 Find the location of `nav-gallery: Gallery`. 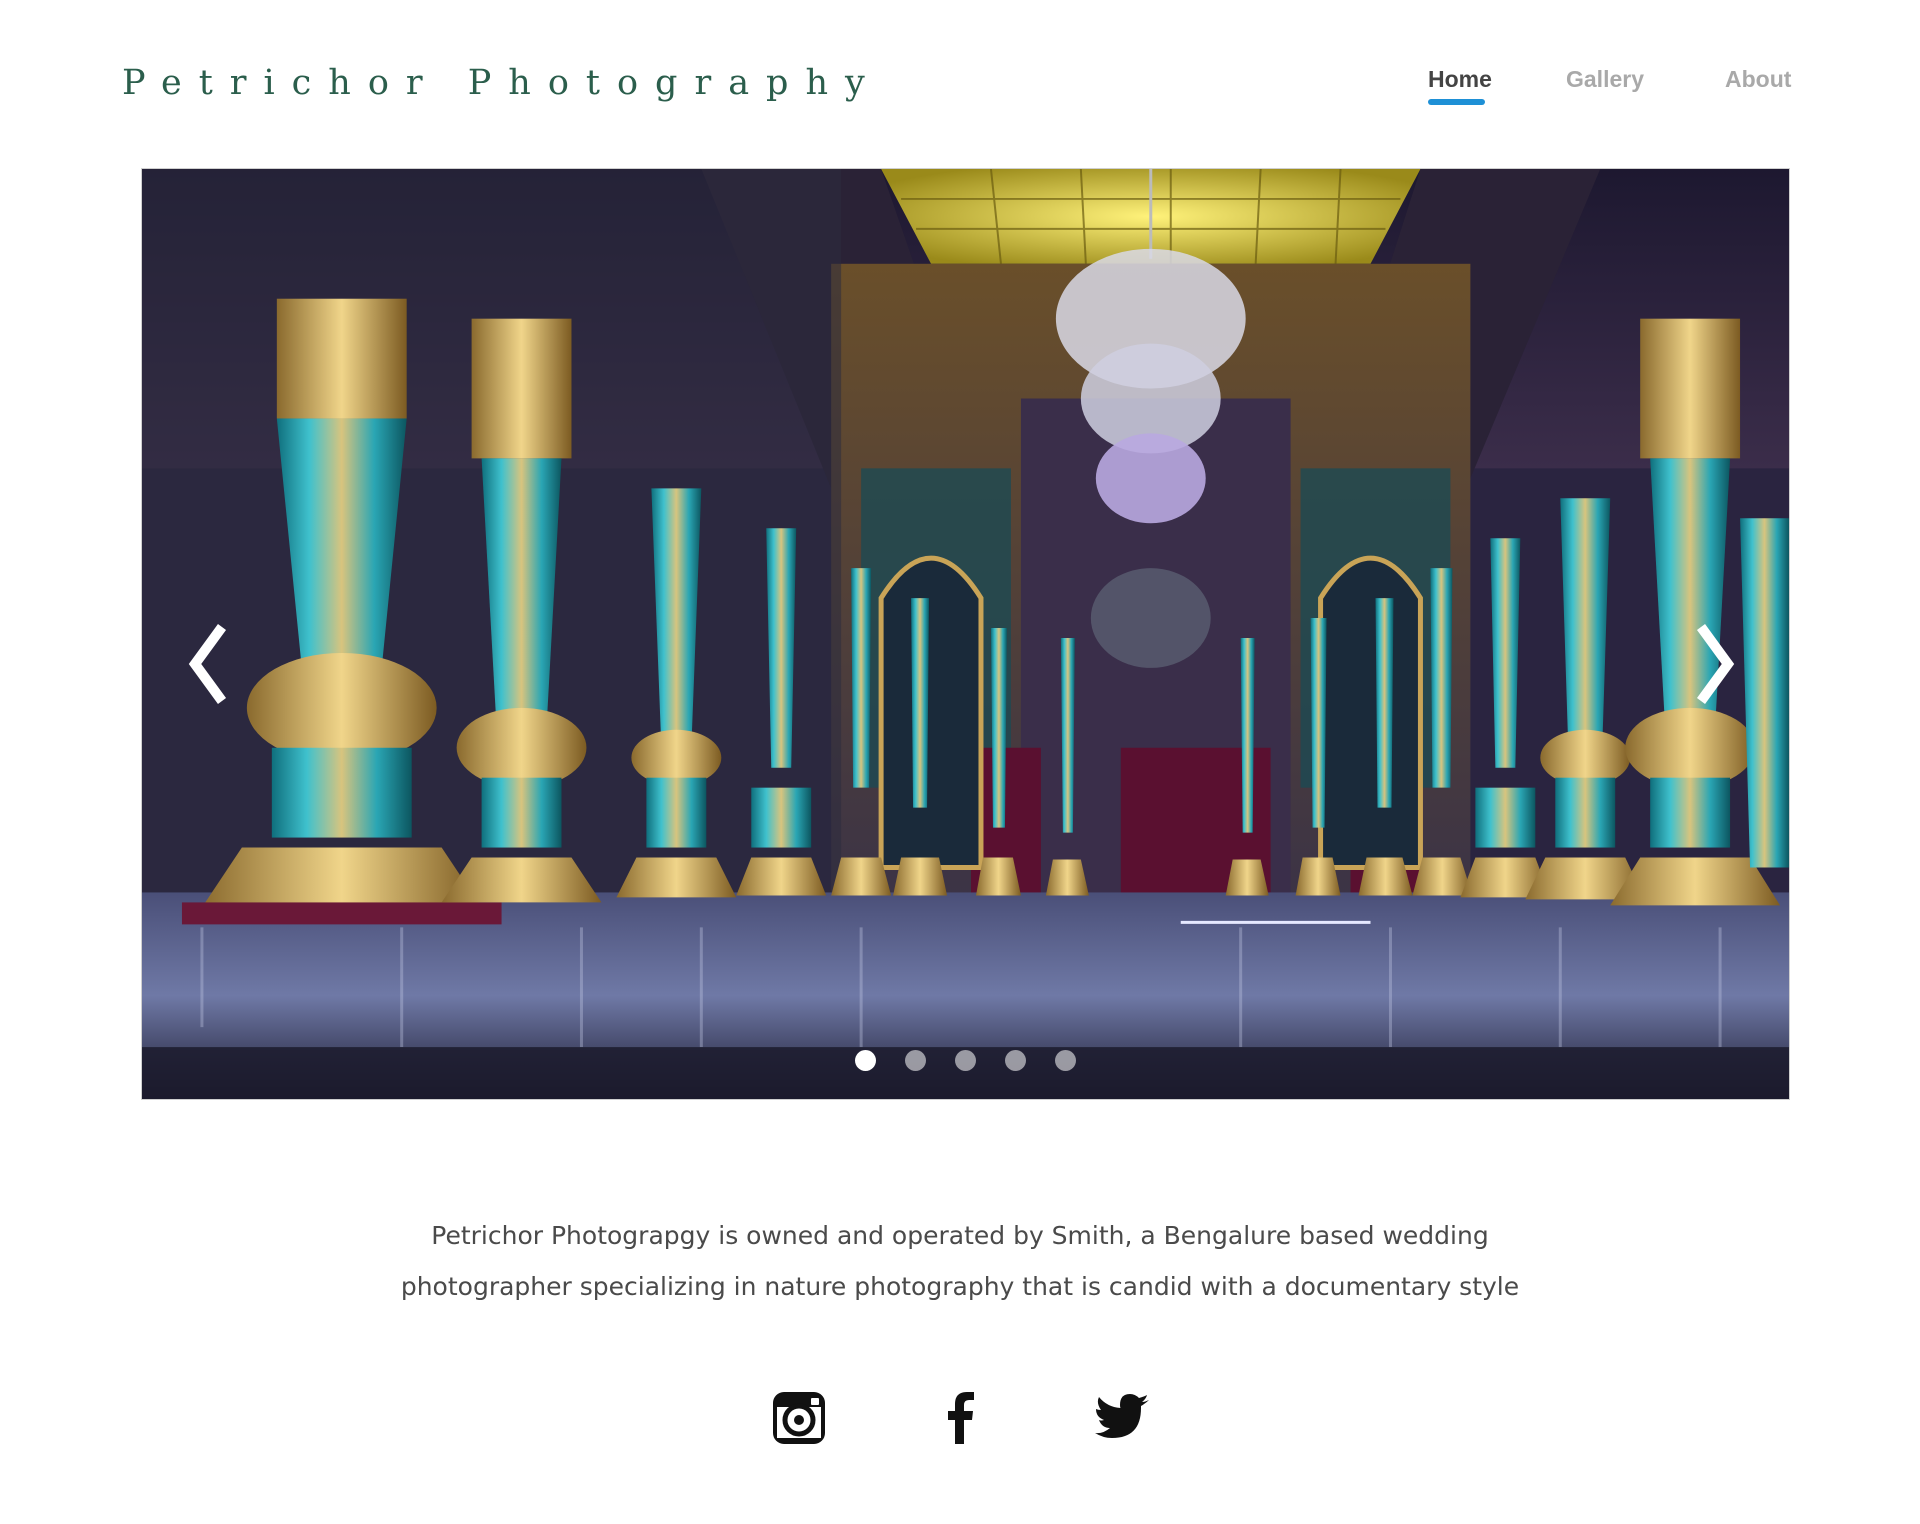

nav-gallery: Gallery is located at coordinates (1605, 79).